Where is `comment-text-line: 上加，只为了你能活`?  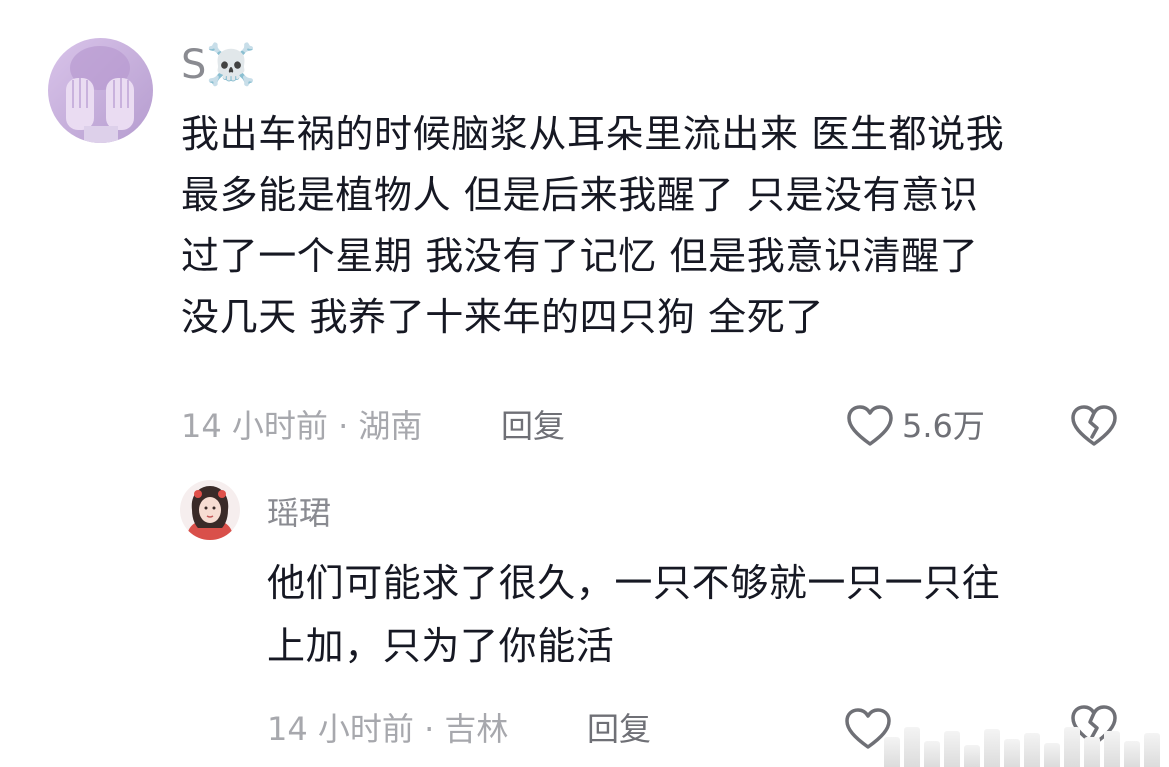 comment-text-line: 上加，只为了你能活 is located at coordinates (441, 646).